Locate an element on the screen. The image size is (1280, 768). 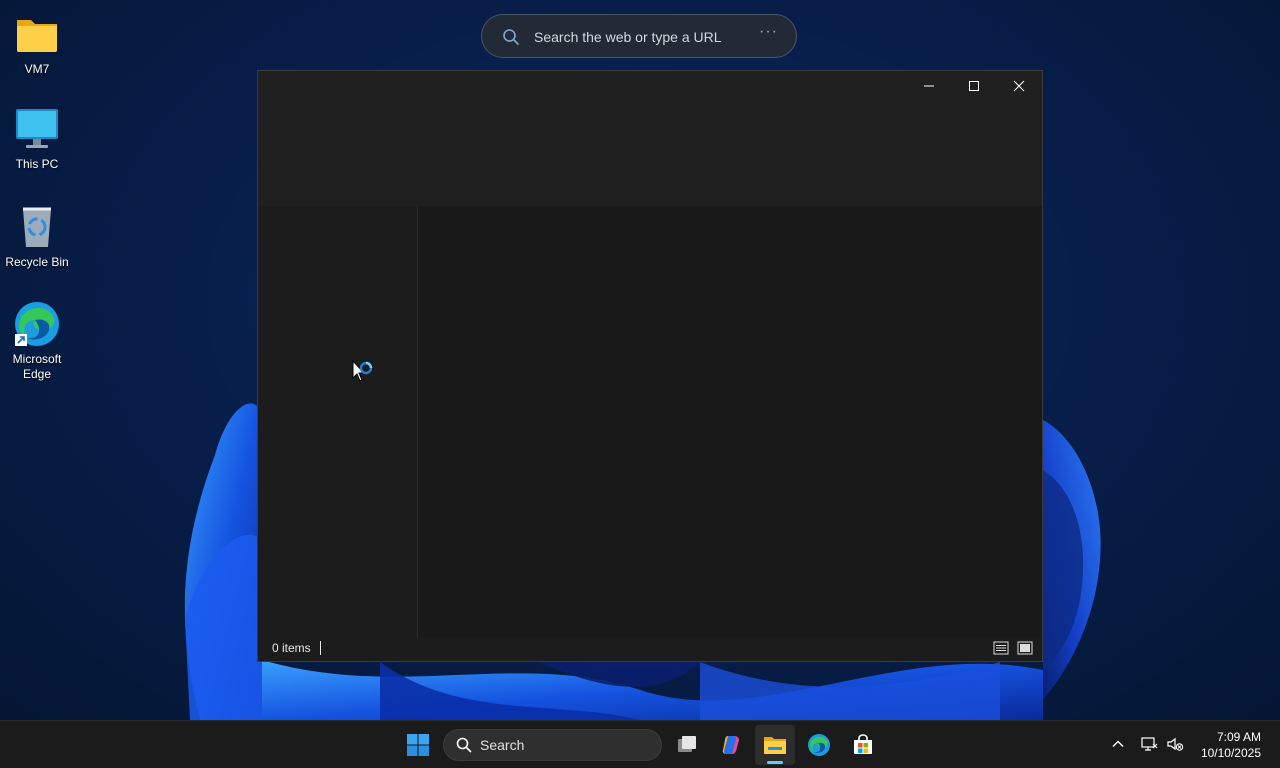
more-options-icon: ··· is located at coordinates (768, 32).